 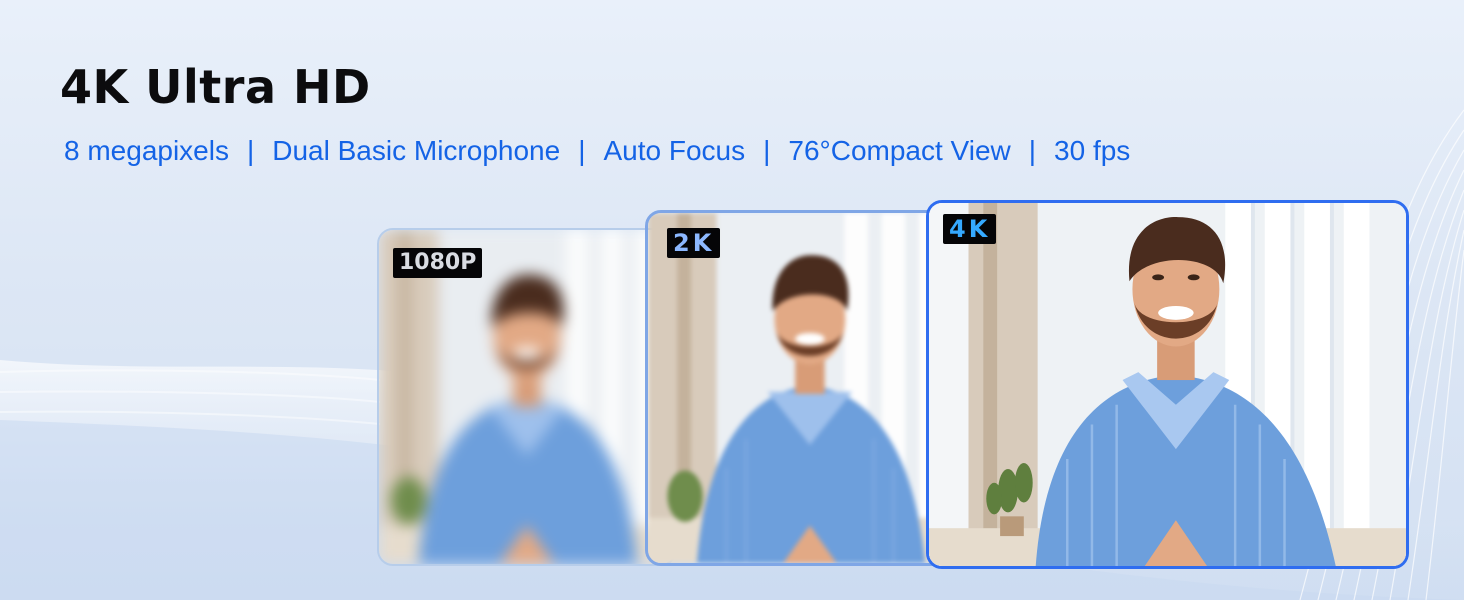 I want to click on person-photo-1080p, so click(x=527, y=397).